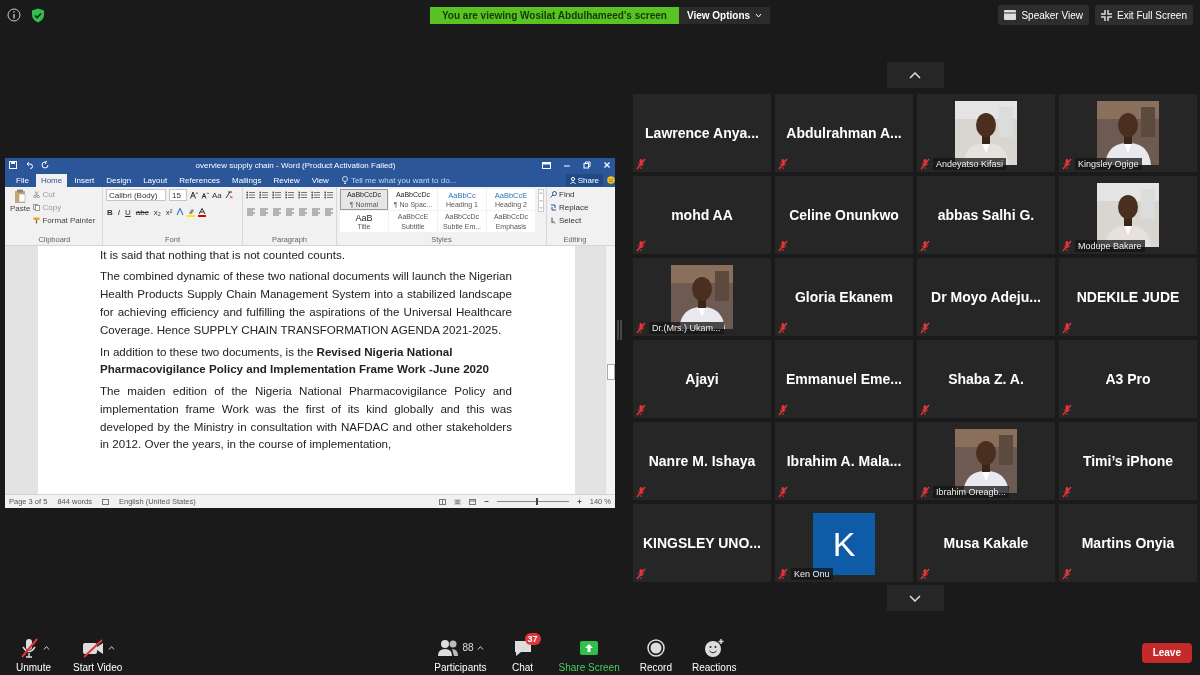 The image size is (1200, 675). What do you see at coordinates (655, 652) in the screenshot?
I see `toolbar-button: Record` at bounding box center [655, 652].